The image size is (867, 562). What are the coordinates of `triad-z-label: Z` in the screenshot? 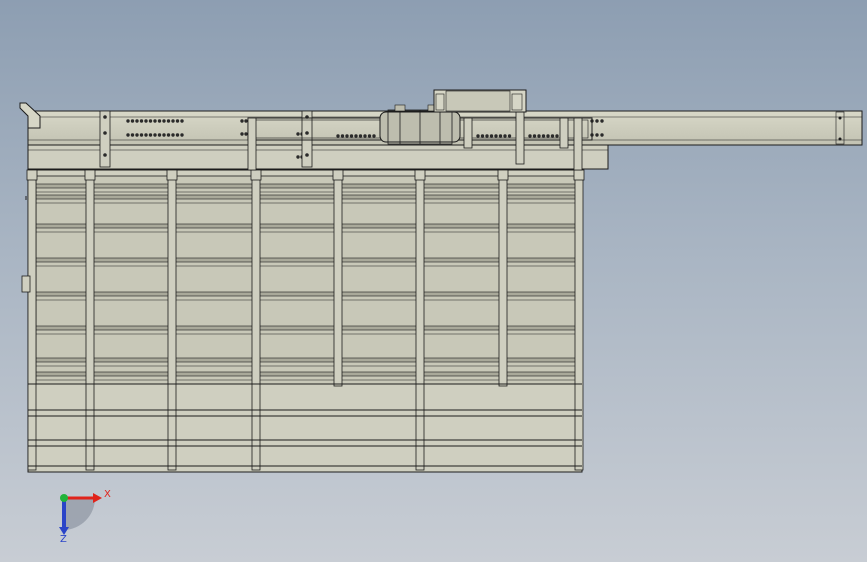 It's located at (63, 539).